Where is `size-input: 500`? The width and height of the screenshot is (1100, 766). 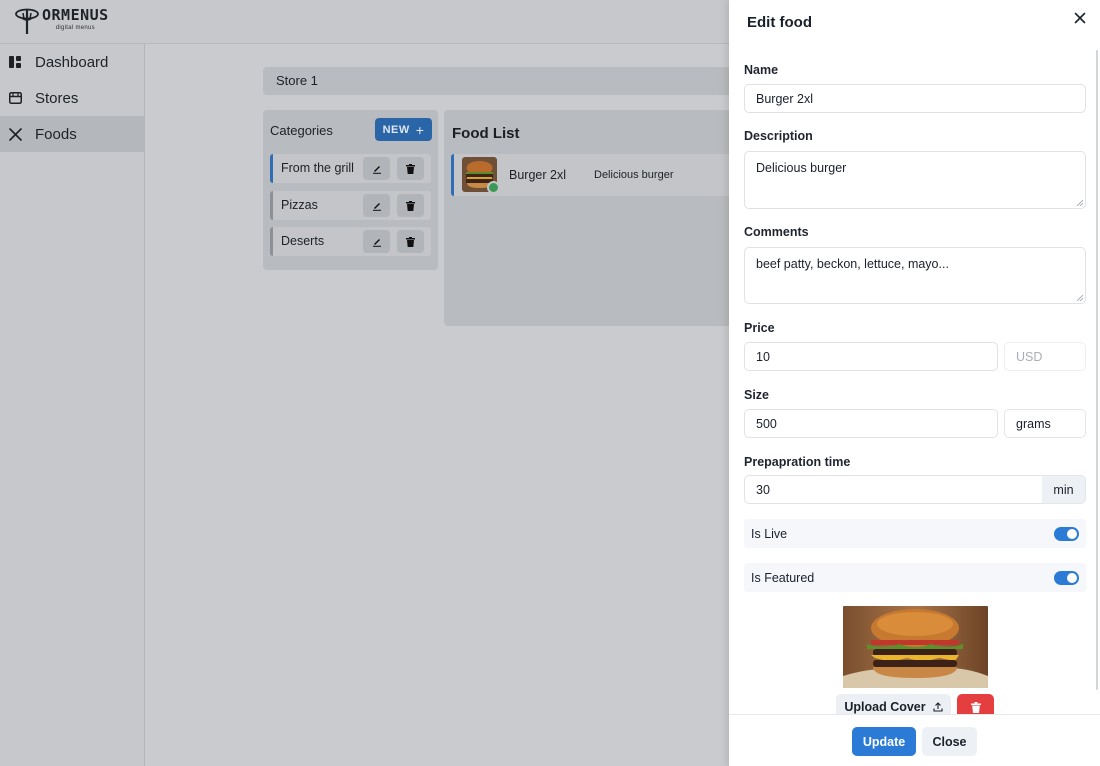 size-input: 500 is located at coordinates (871, 423).